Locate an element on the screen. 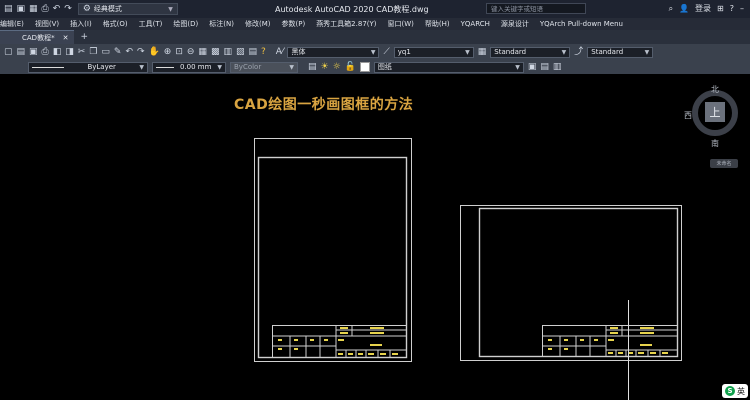 Image resolution: width=750 pixels, height=400 pixels. minimize-icon: – is located at coordinates (742, 8).